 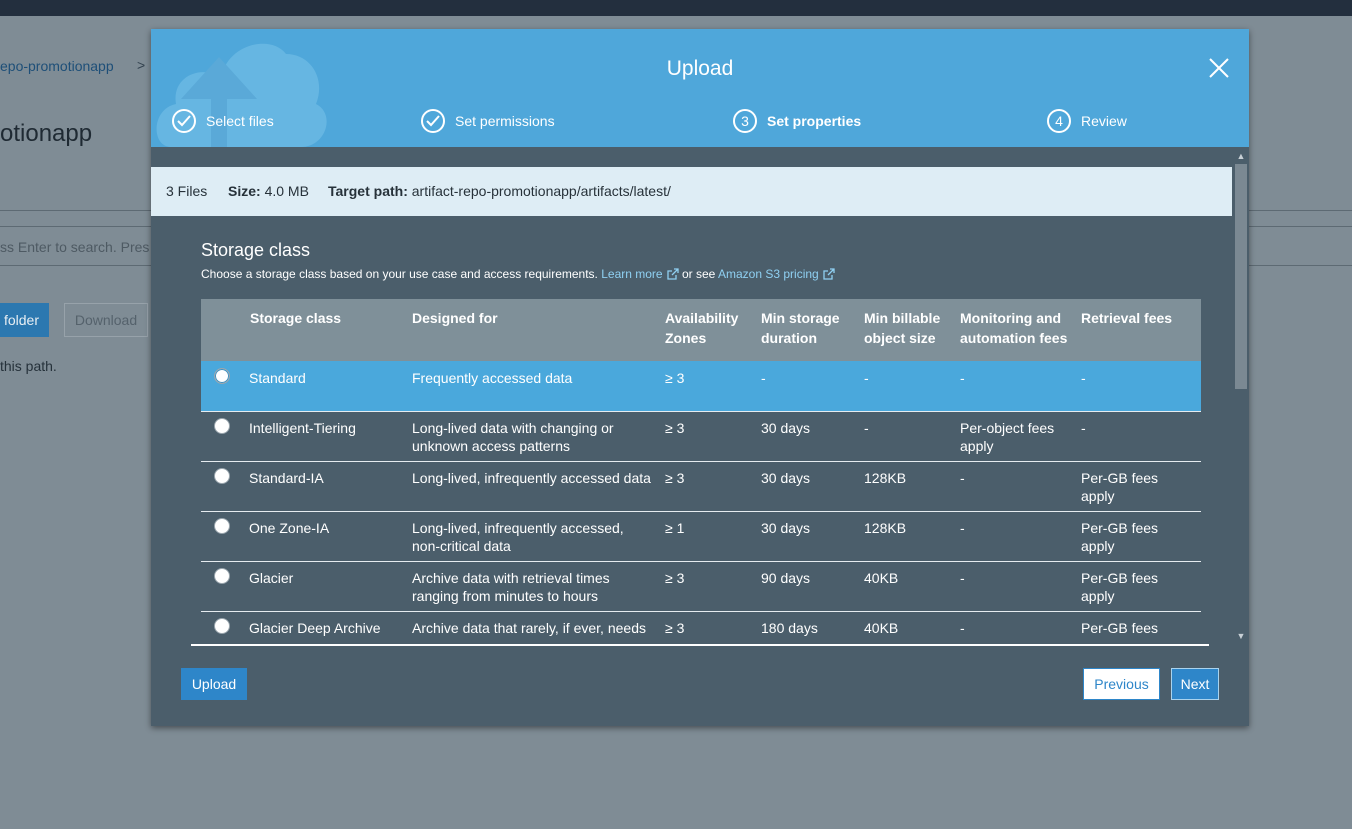 I want to click on cell-azs: ≥ 1, so click(x=675, y=528).